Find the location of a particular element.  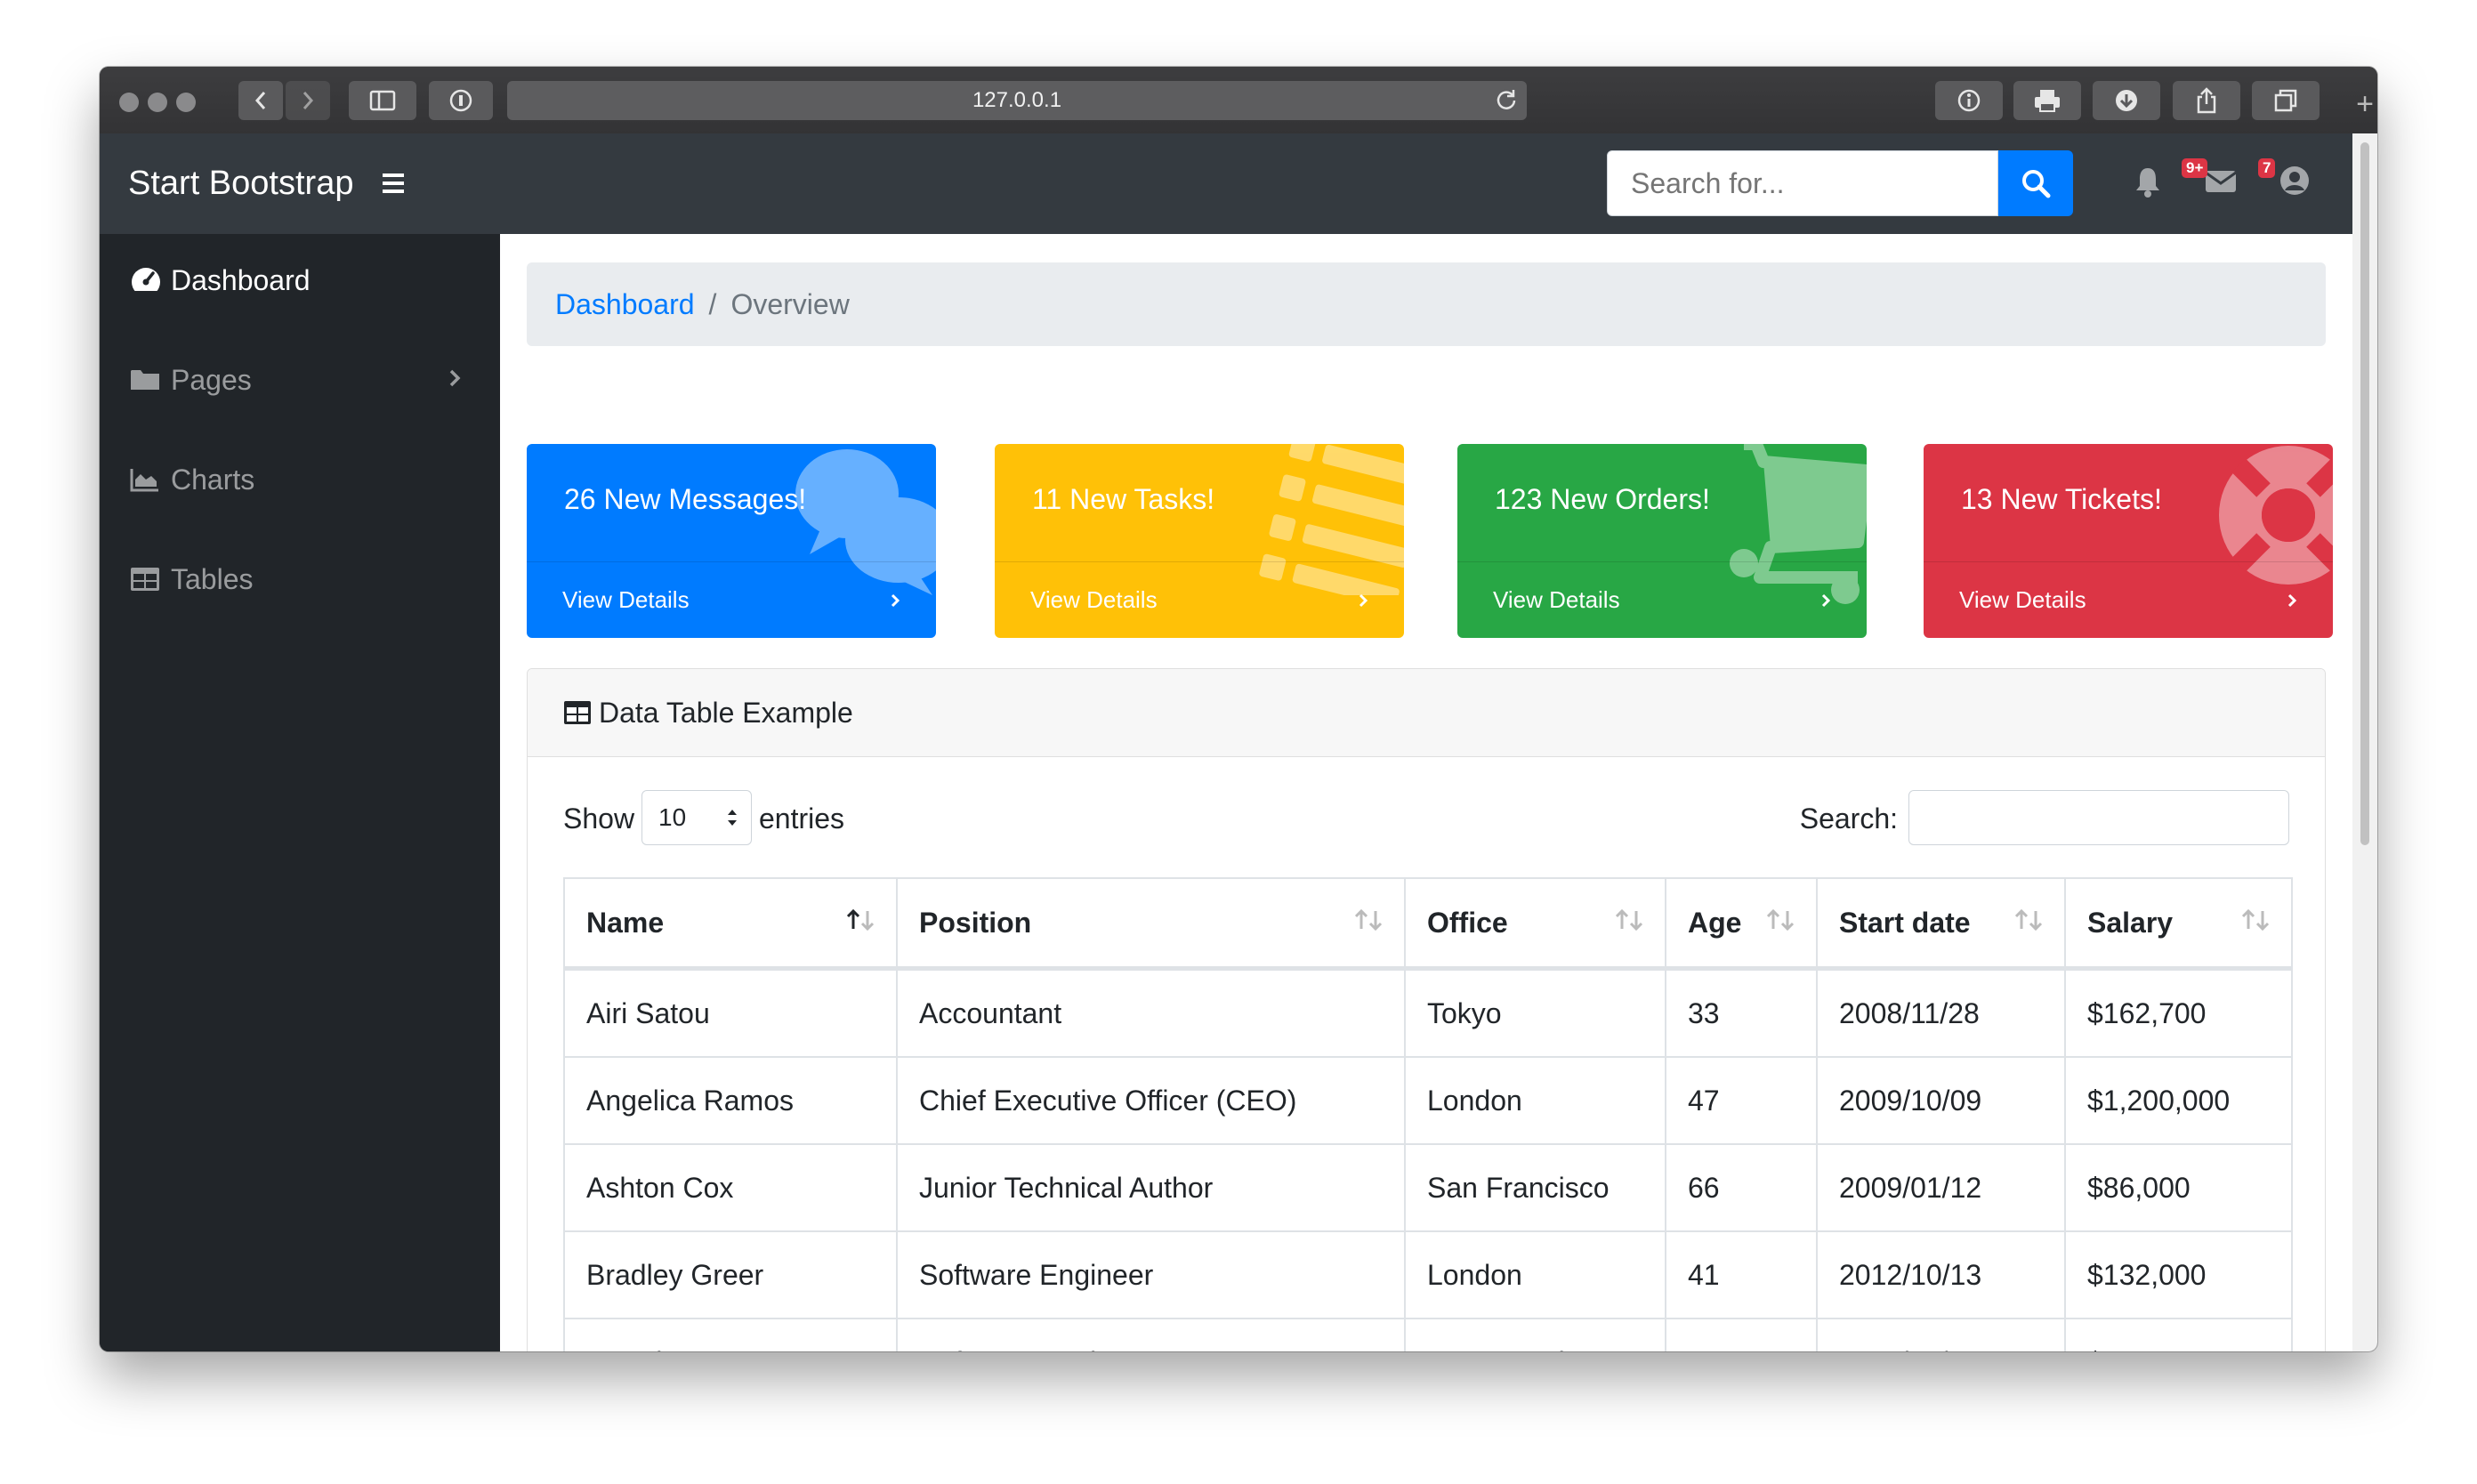

sidebar-item-charts: Charts is located at coordinates (192, 479).